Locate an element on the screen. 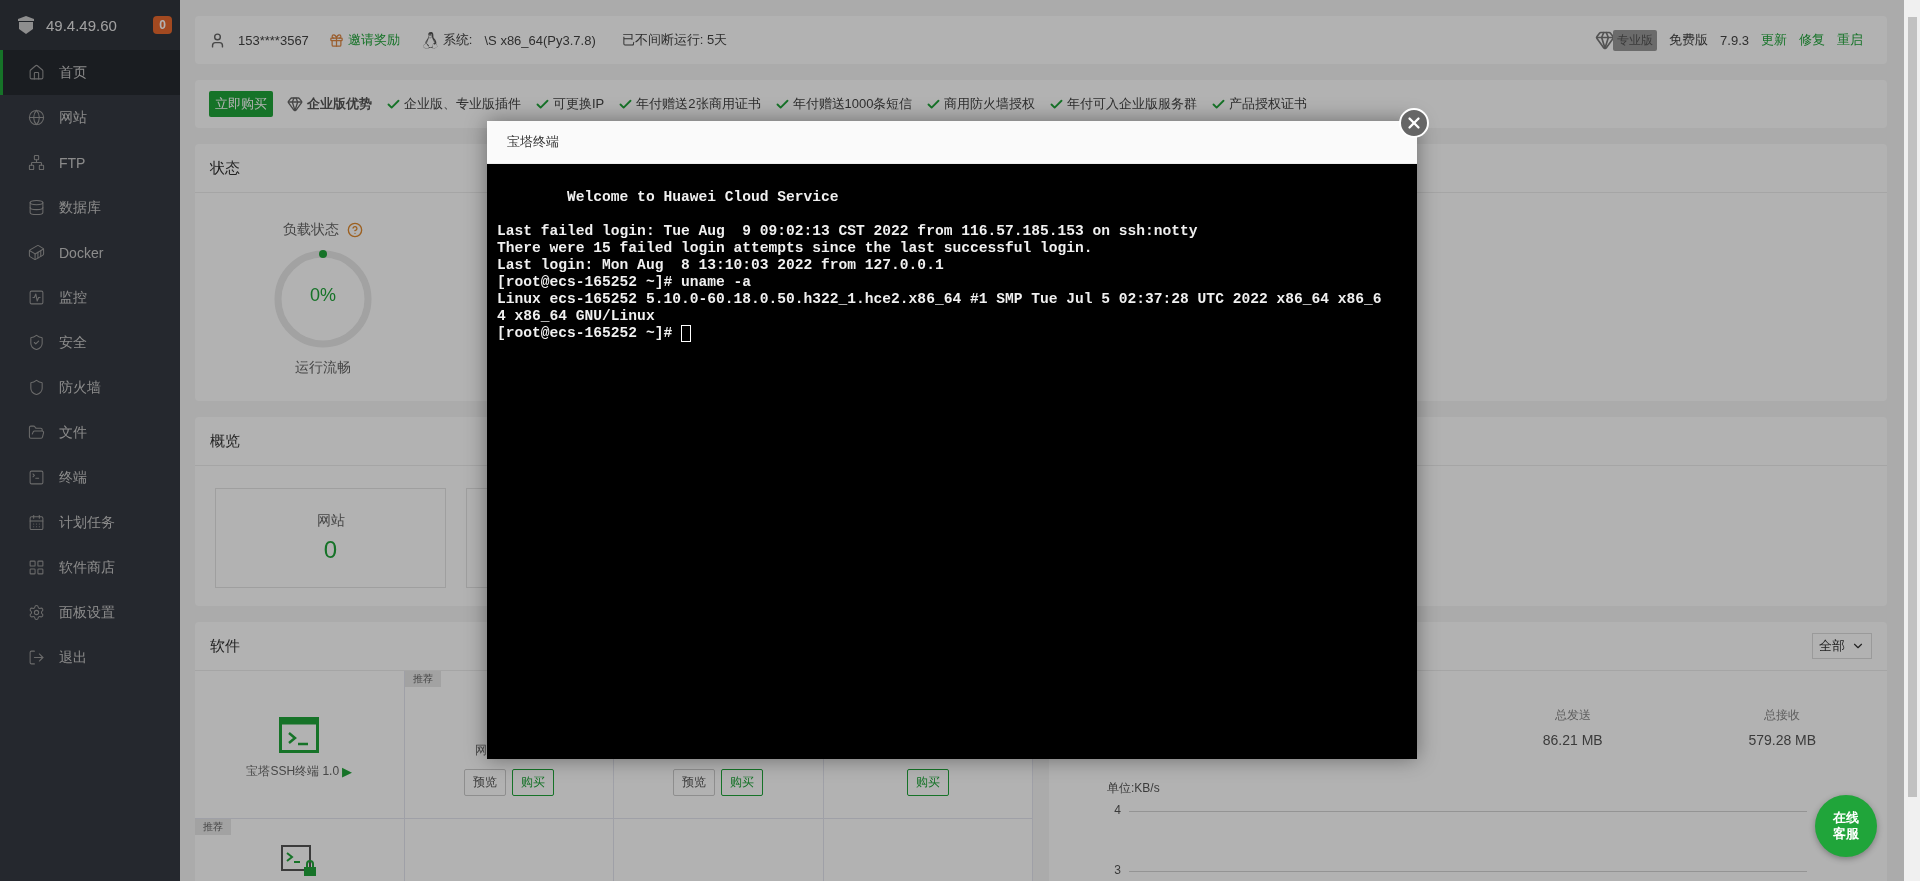 Image resolution: width=1920 pixels, height=881 pixels. terminal-line: Welcome to Huawei Cloud Service is located at coordinates (702, 197).